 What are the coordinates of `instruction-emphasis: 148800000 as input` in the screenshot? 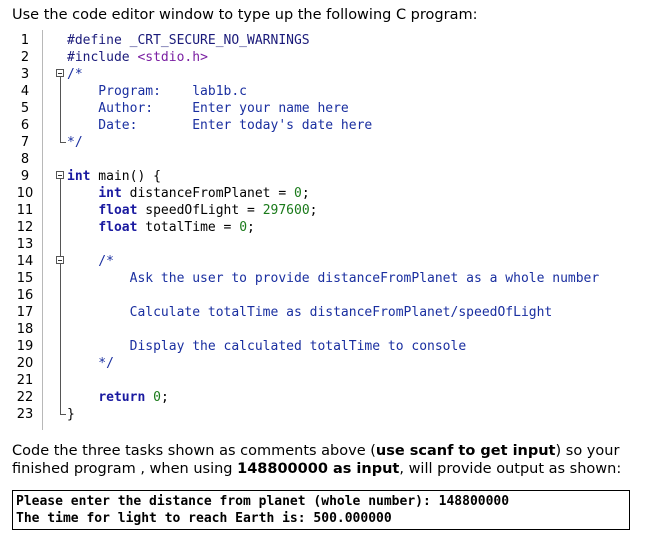 It's located at (318, 469).